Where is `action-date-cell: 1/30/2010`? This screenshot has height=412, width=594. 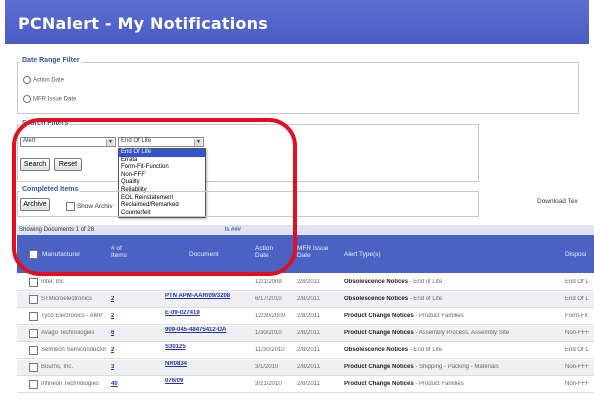 action-date-cell: 1/30/2010 is located at coordinates (268, 333).